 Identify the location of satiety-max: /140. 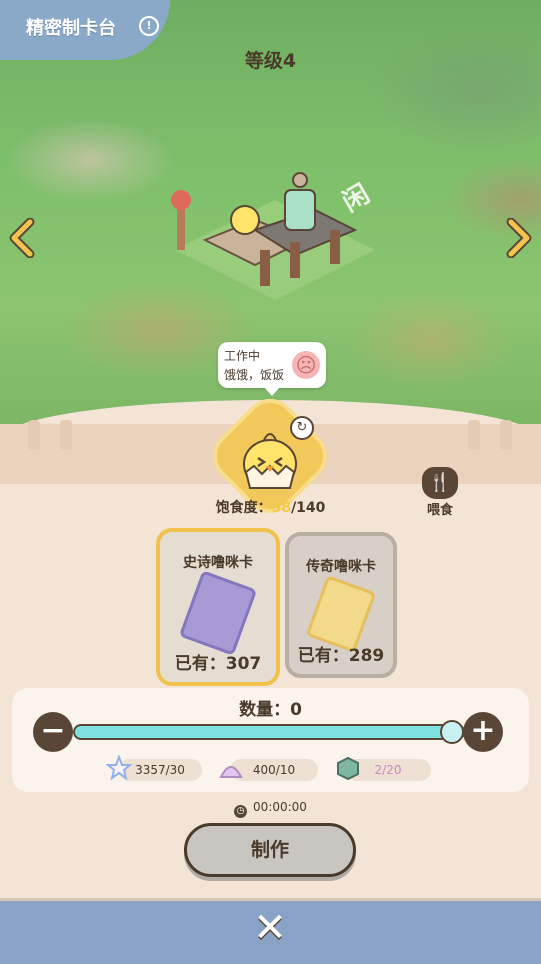
(308, 508).